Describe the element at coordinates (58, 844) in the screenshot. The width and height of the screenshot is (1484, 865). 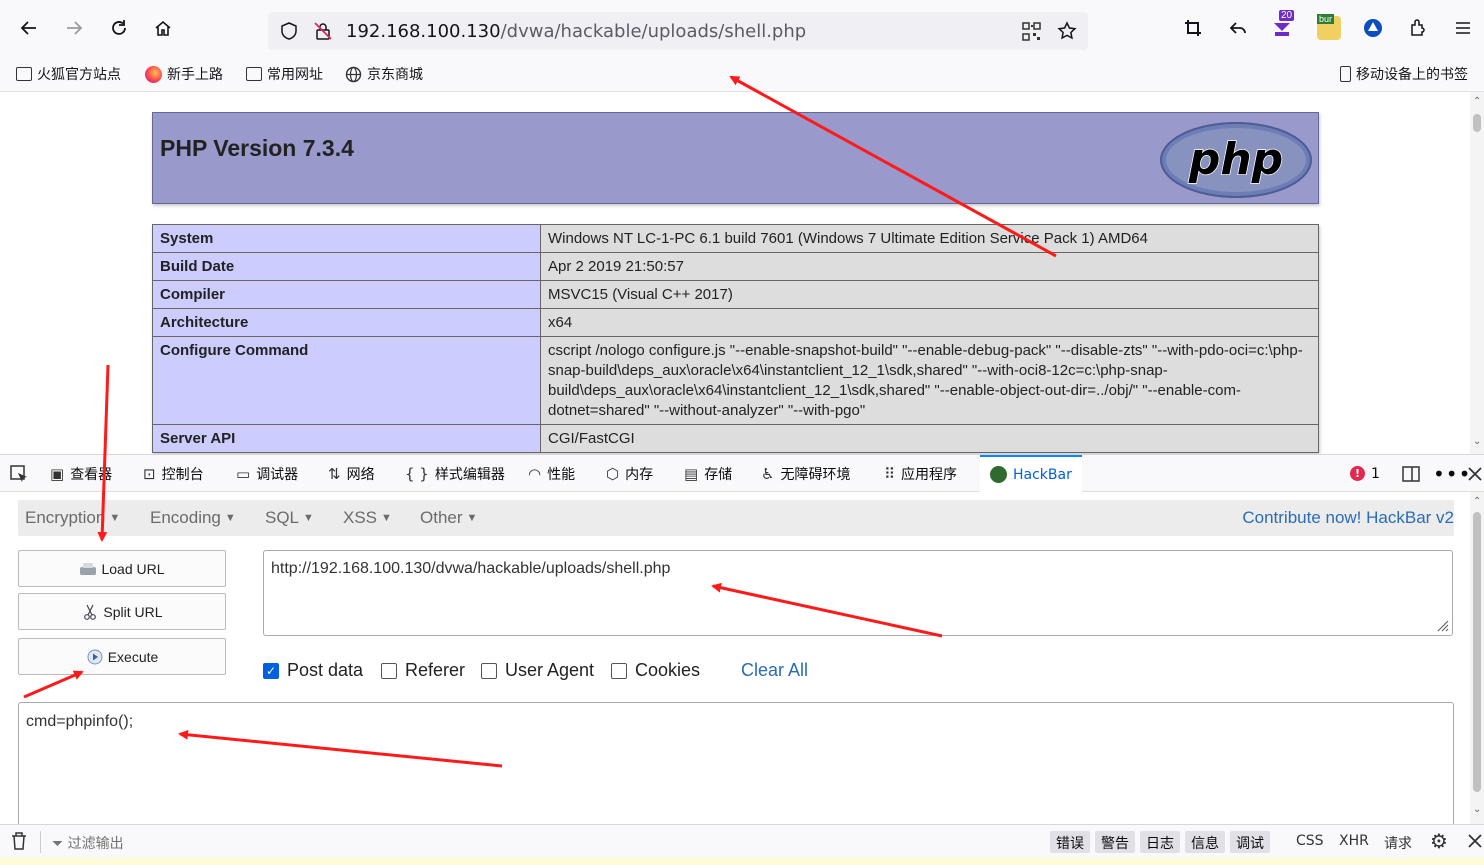
I see `filter-icon: ⏷` at that location.